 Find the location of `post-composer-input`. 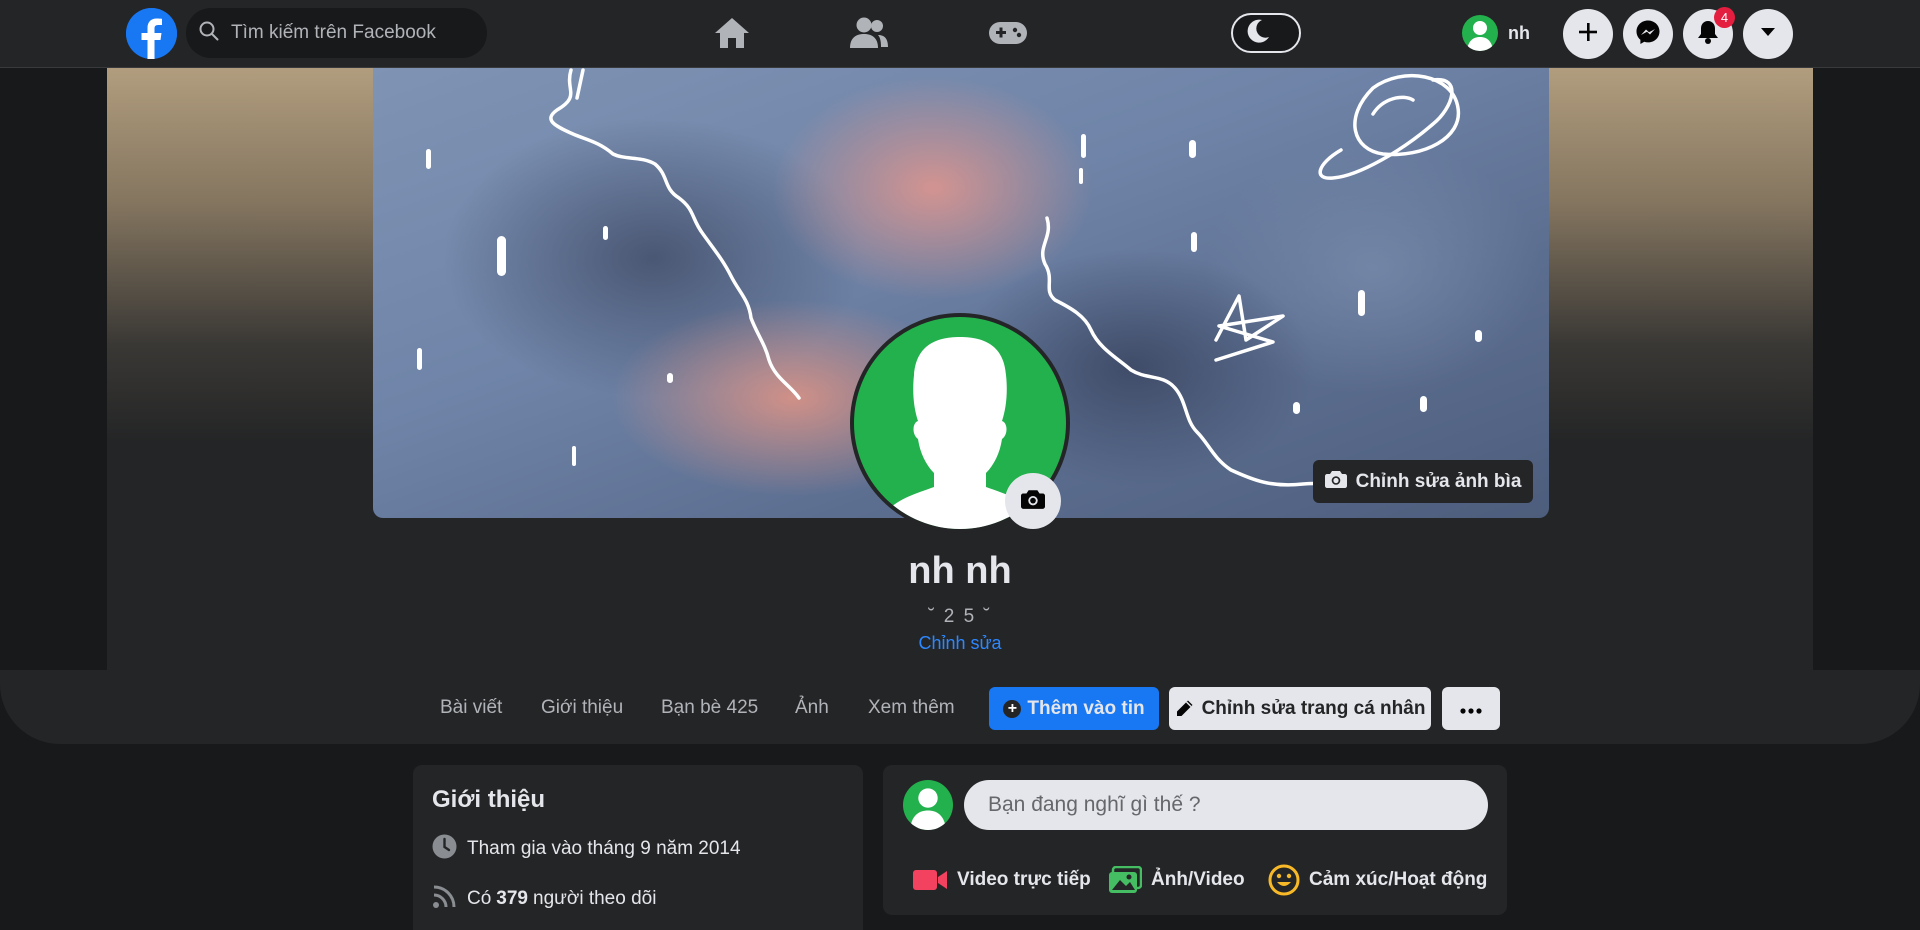

post-composer-input is located at coordinates (1226, 805).